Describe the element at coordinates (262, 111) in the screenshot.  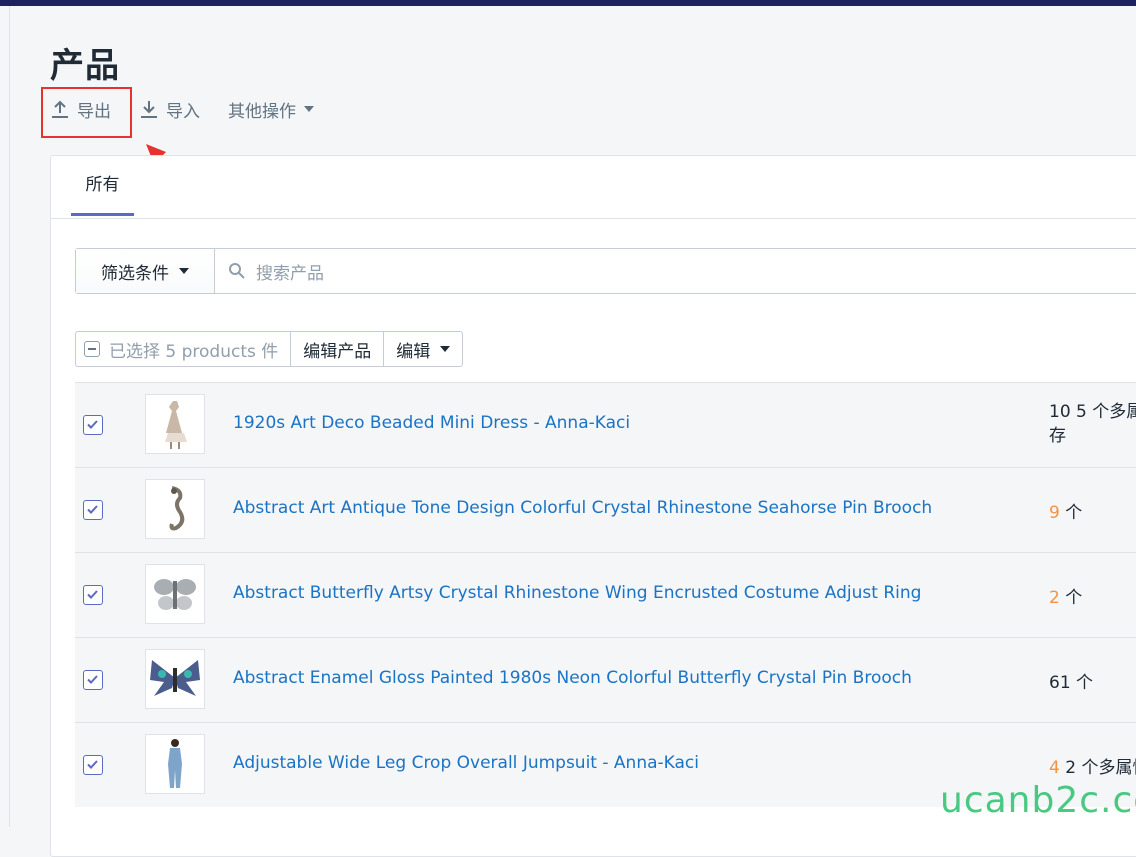
I see `more-actions-label: 其他操作` at that location.